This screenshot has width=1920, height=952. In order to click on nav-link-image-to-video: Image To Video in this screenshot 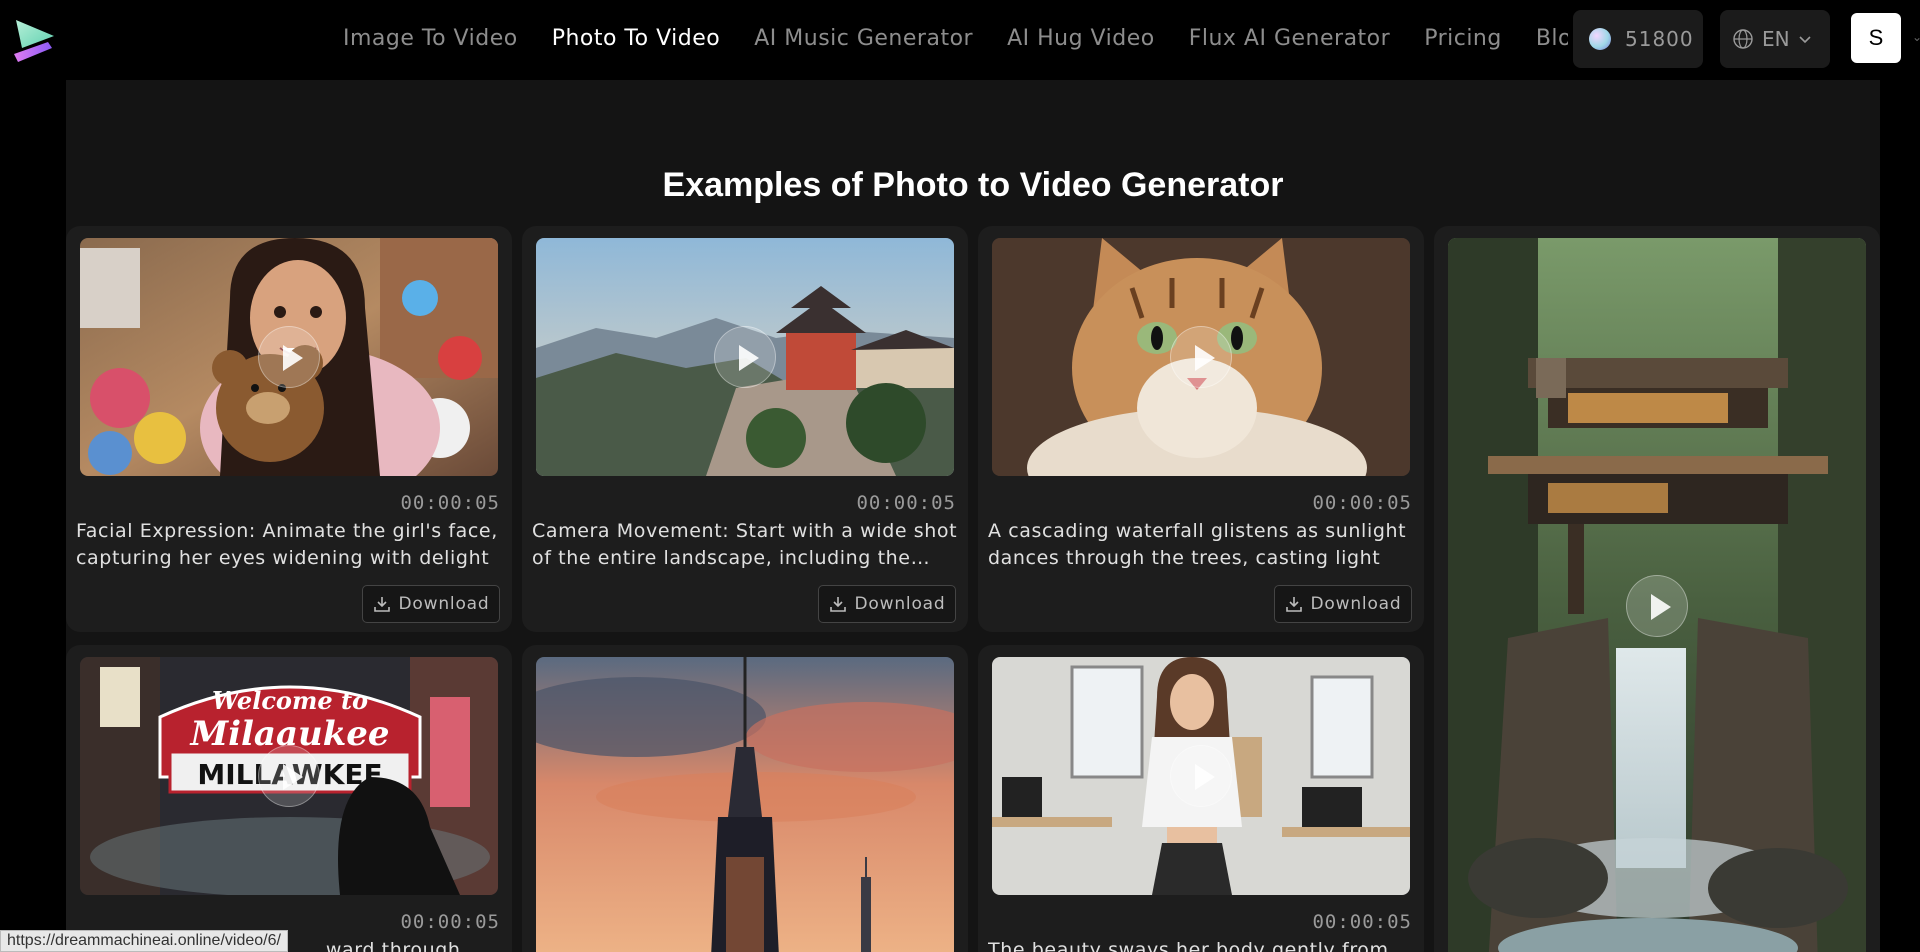, I will do `click(430, 39)`.